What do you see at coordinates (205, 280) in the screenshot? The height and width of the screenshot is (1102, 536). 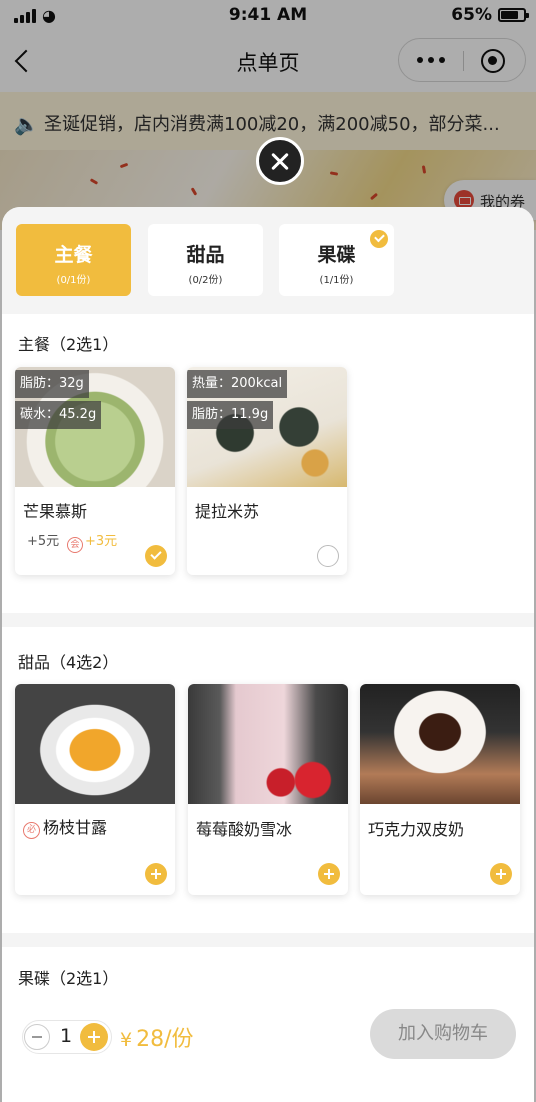 I see `tab-count: (0/2份)` at bounding box center [205, 280].